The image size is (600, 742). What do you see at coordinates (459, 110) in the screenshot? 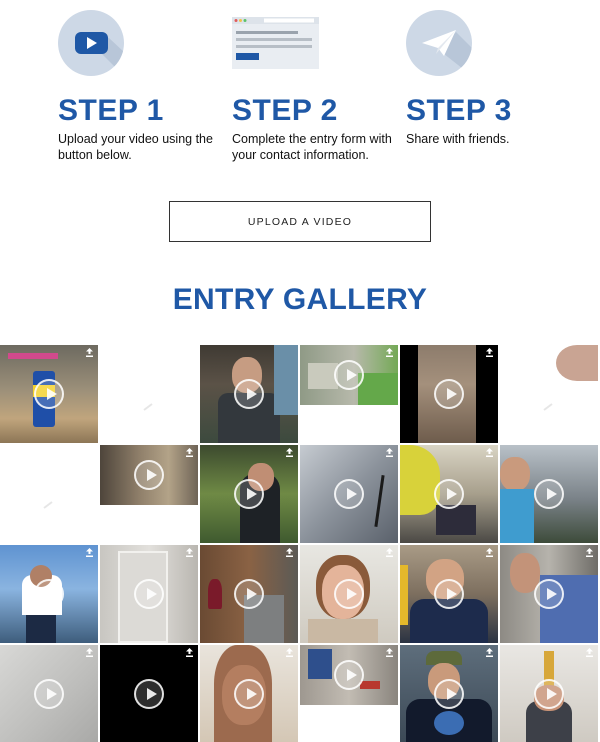
I see `step-3-title: STEP 3` at bounding box center [459, 110].